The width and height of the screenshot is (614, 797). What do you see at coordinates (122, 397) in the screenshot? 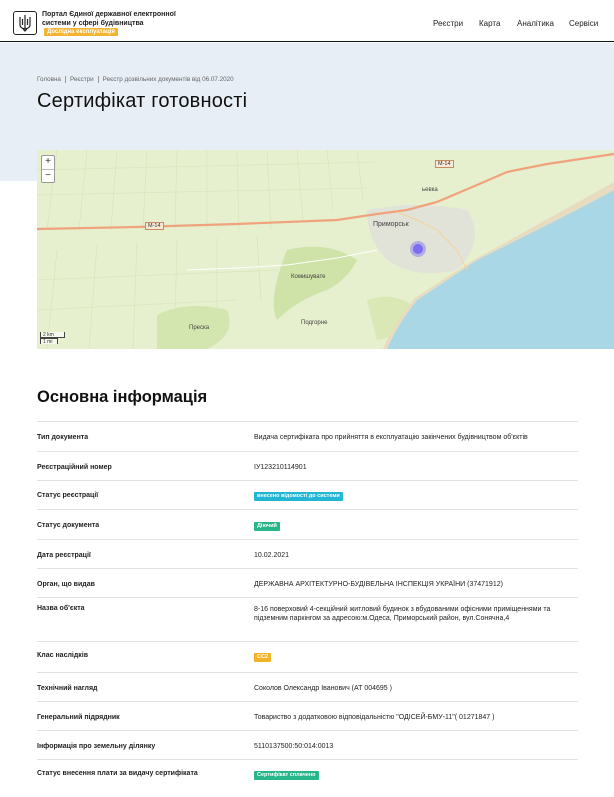
I see `section-title: Основна інформація` at bounding box center [122, 397].